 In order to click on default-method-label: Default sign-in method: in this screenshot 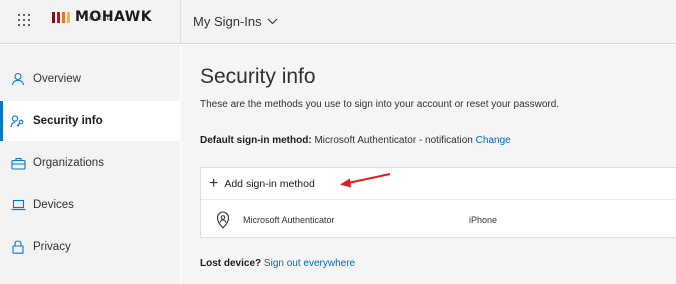, I will do `click(256, 140)`.